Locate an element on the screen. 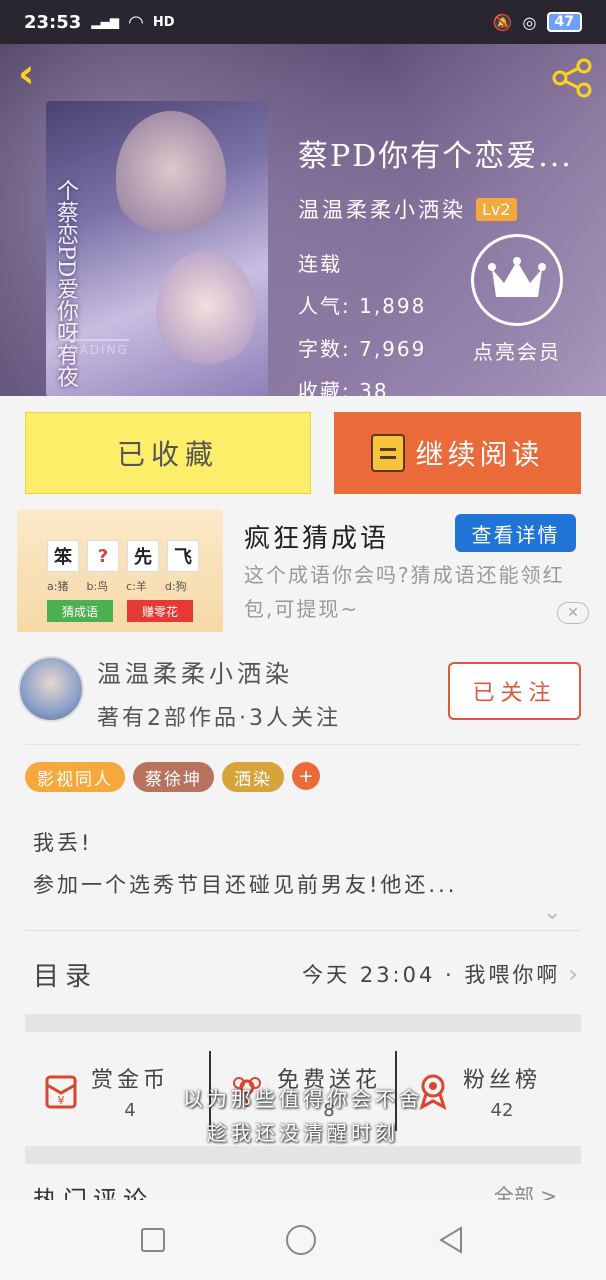 The width and height of the screenshot is (606, 1280). table-of-contents-row: 目录 今天 23:04 · 我喂你啊 › is located at coordinates (303, 974).